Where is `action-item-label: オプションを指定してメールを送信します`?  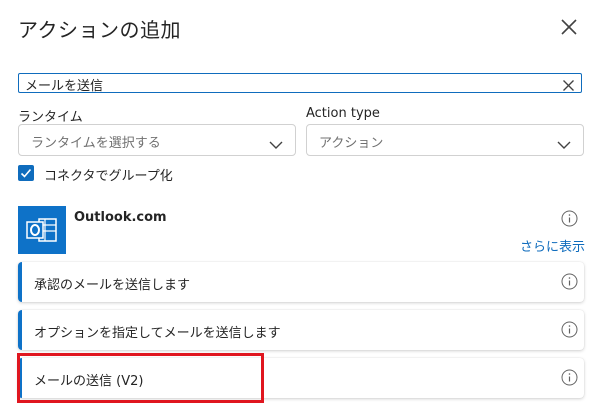 action-item-label: オプションを指定してメールを送信します is located at coordinates (157, 333).